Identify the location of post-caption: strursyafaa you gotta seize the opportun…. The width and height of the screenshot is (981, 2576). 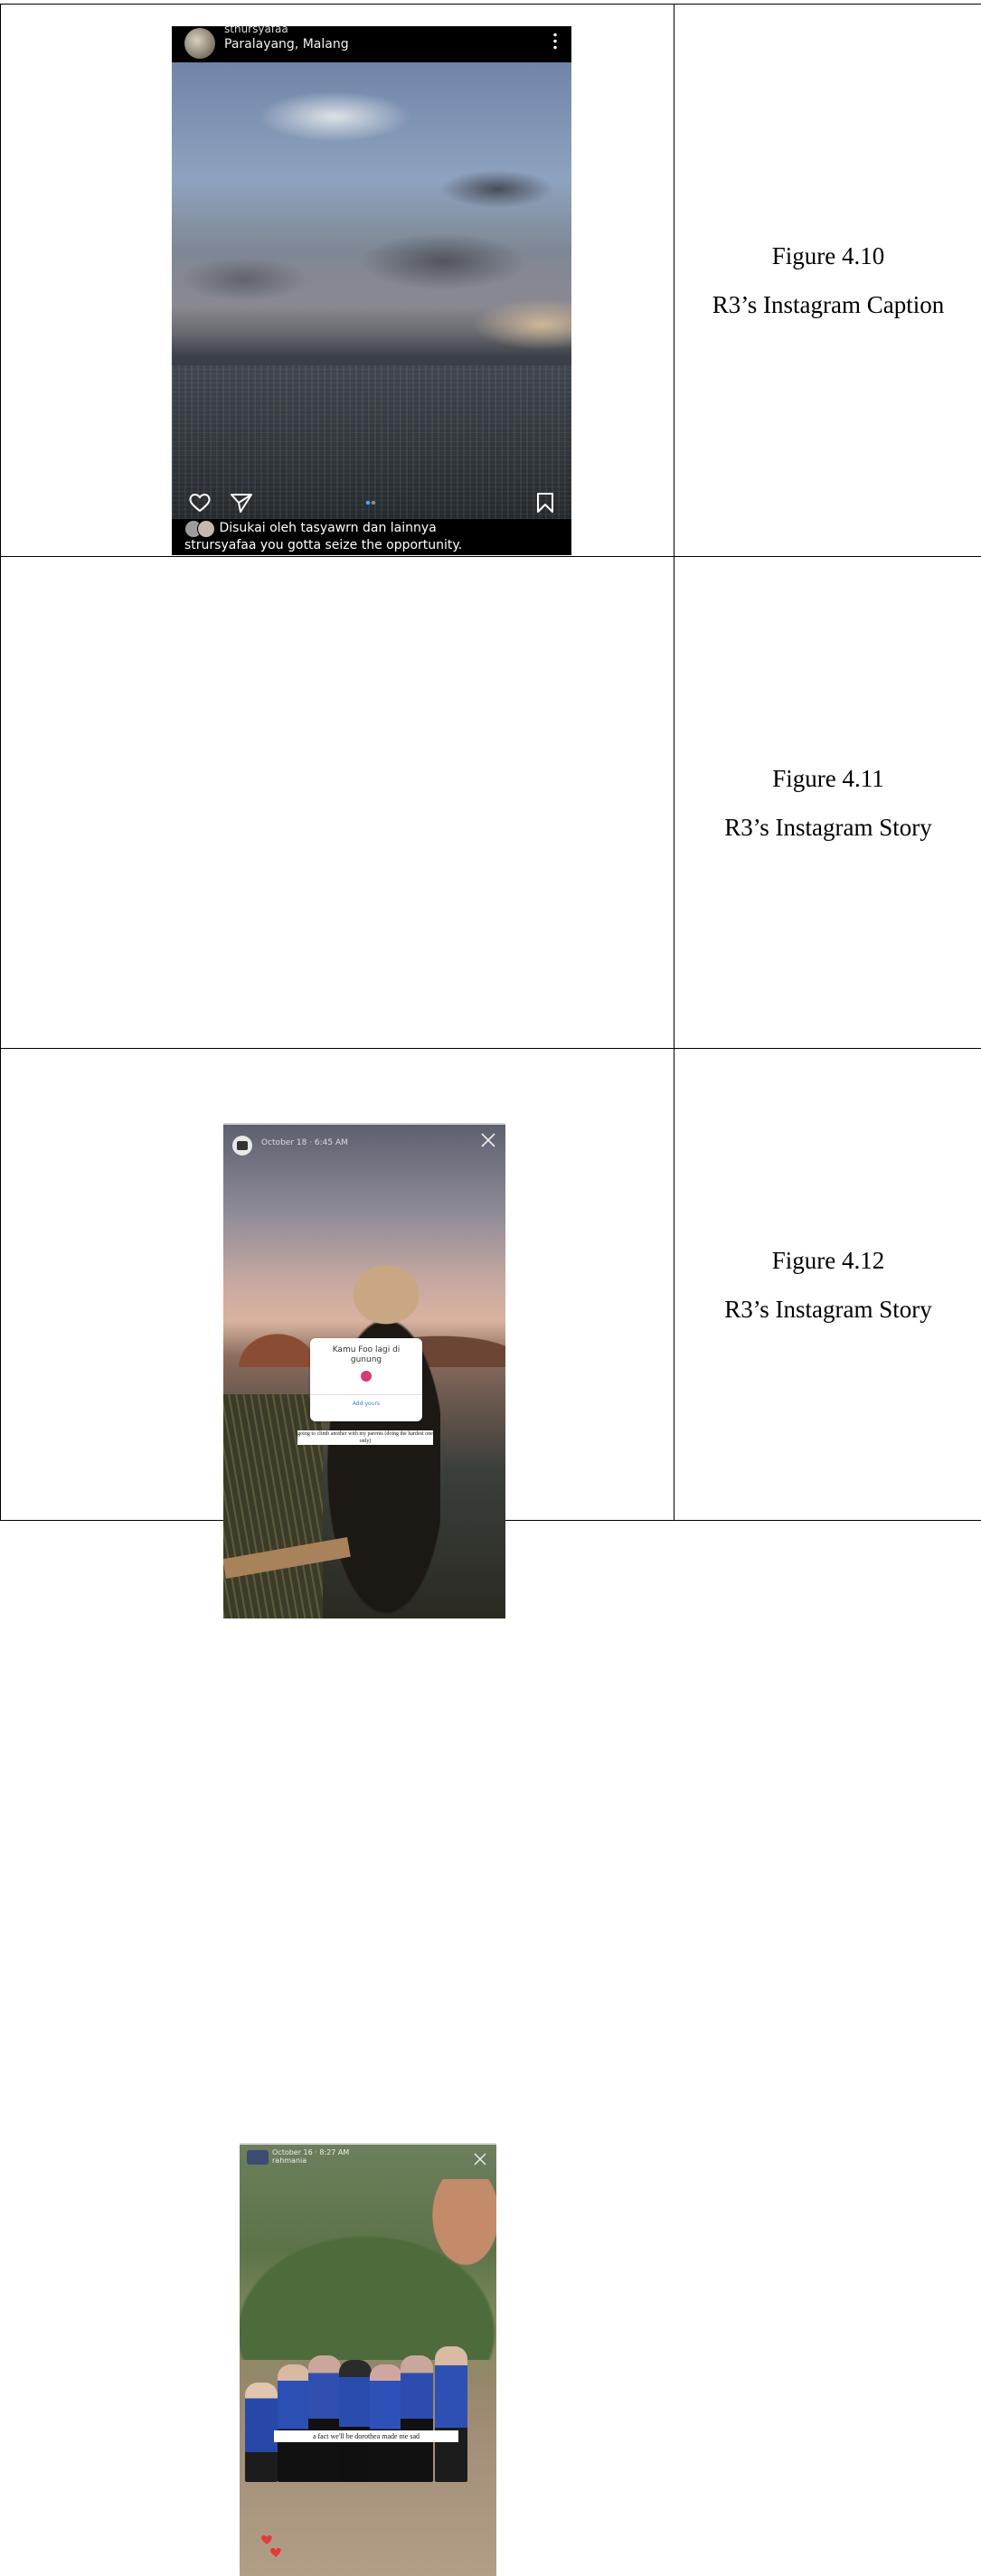
(323, 545).